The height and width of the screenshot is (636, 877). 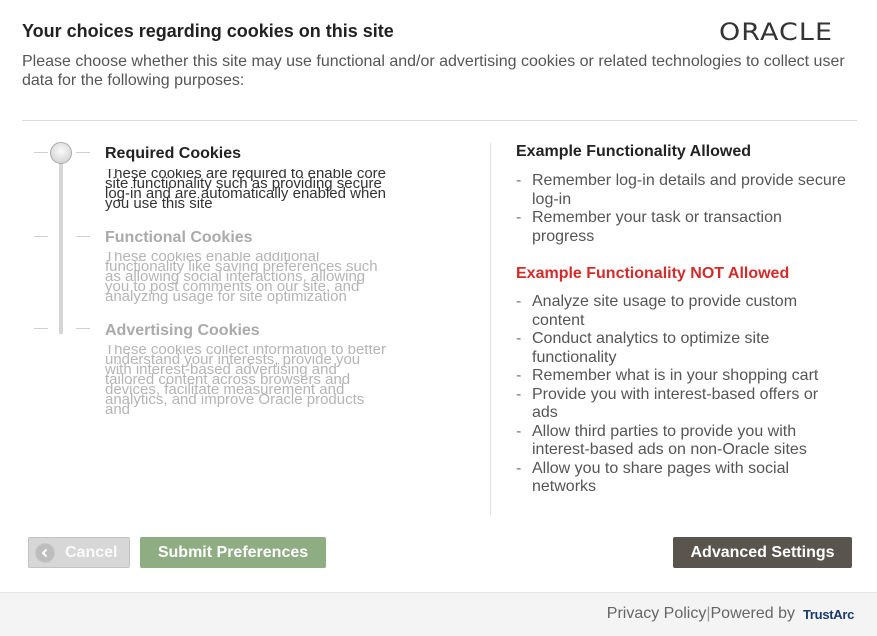 I want to click on list-item-text: Remember what is in your shopping cart, so click(x=675, y=375).